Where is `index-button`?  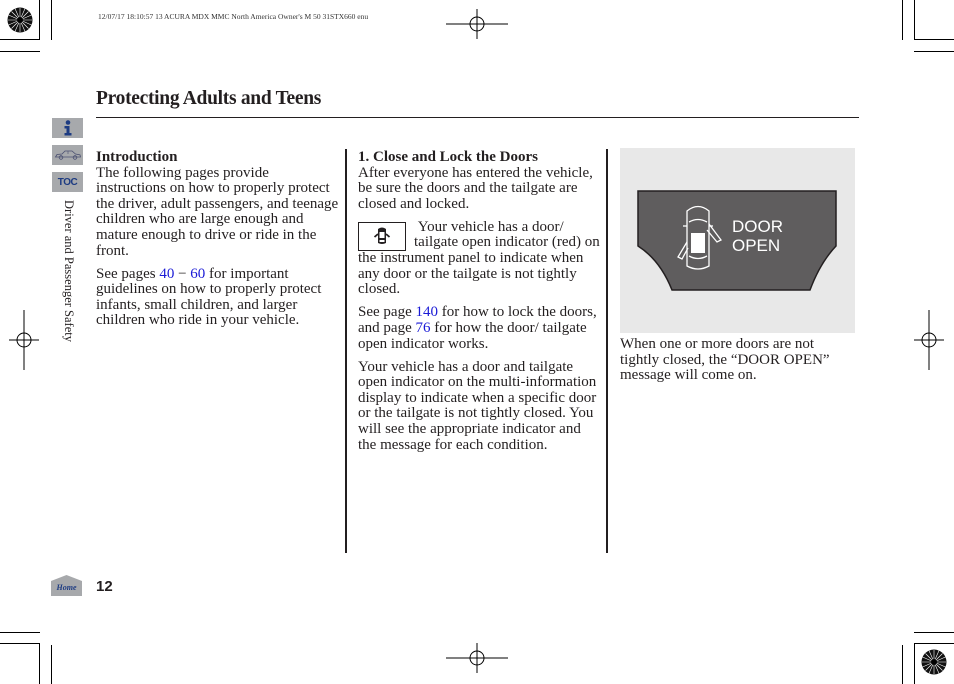
index-button is located at coordinates (67, 128).